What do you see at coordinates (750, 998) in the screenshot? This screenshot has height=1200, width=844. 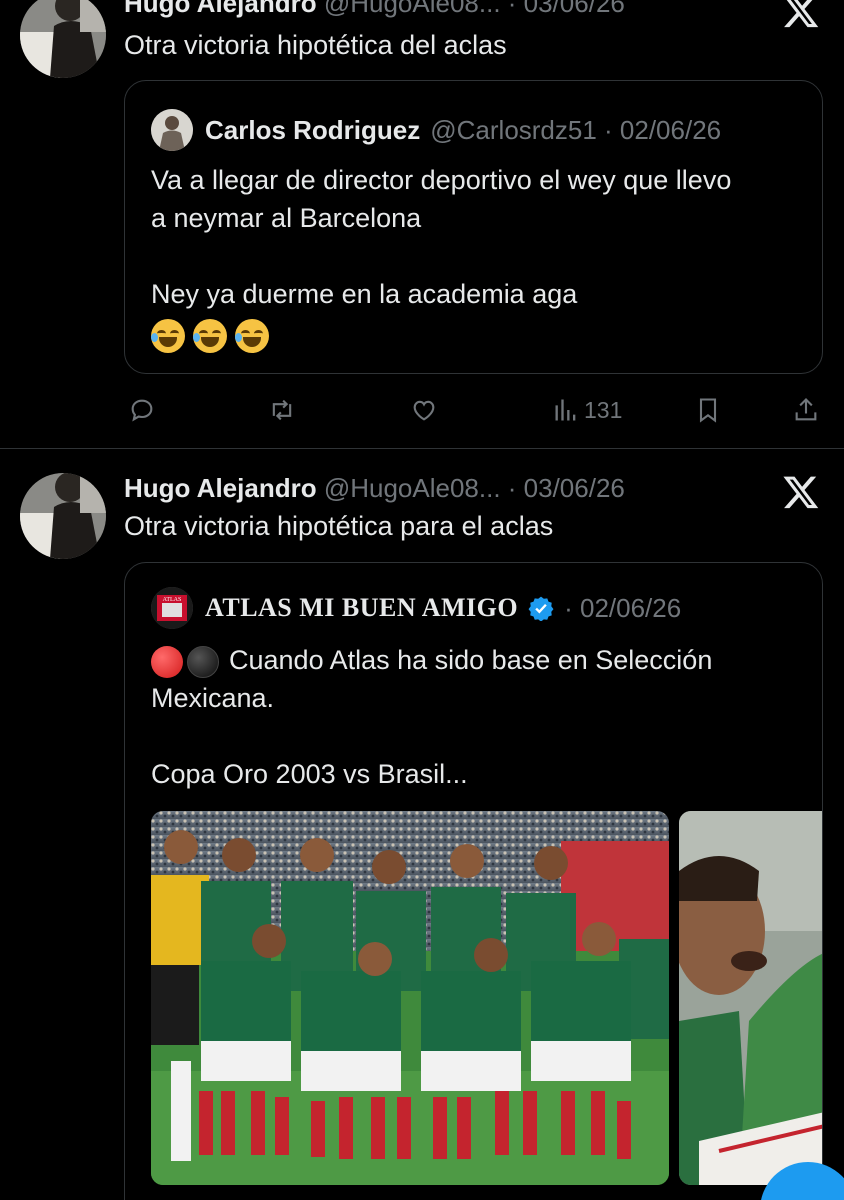 I see `player-photo` at bounding box center [750, 998].